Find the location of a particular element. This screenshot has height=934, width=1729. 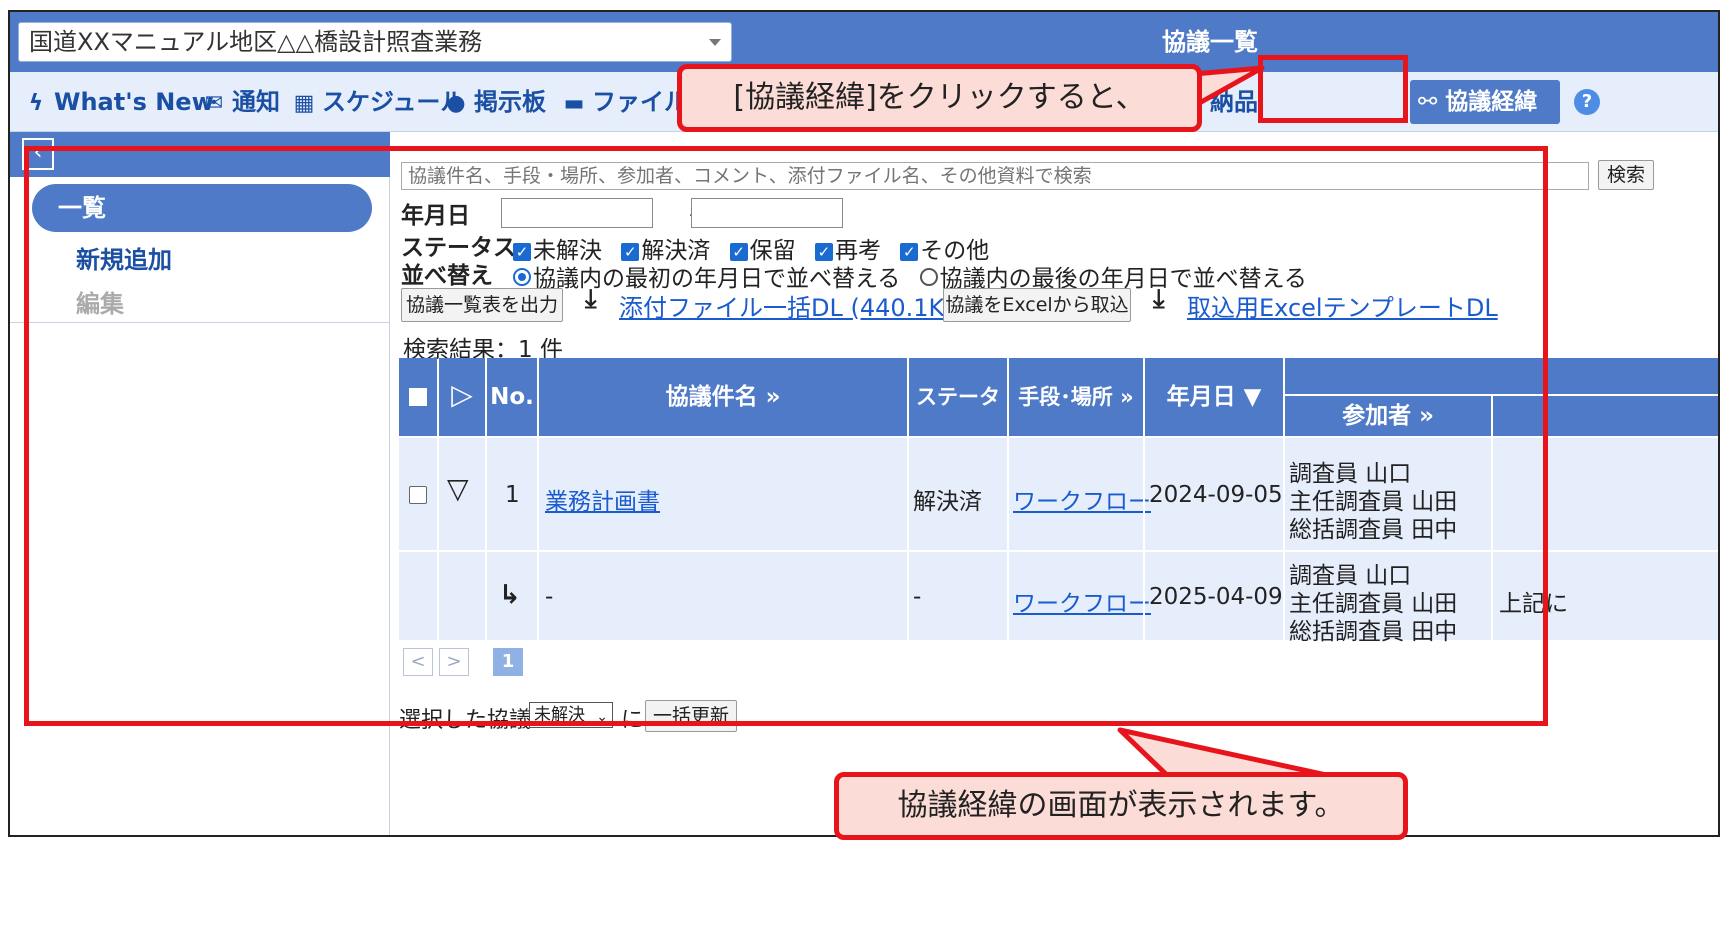

chat-icon: ● is located at coordinates (456, 103).